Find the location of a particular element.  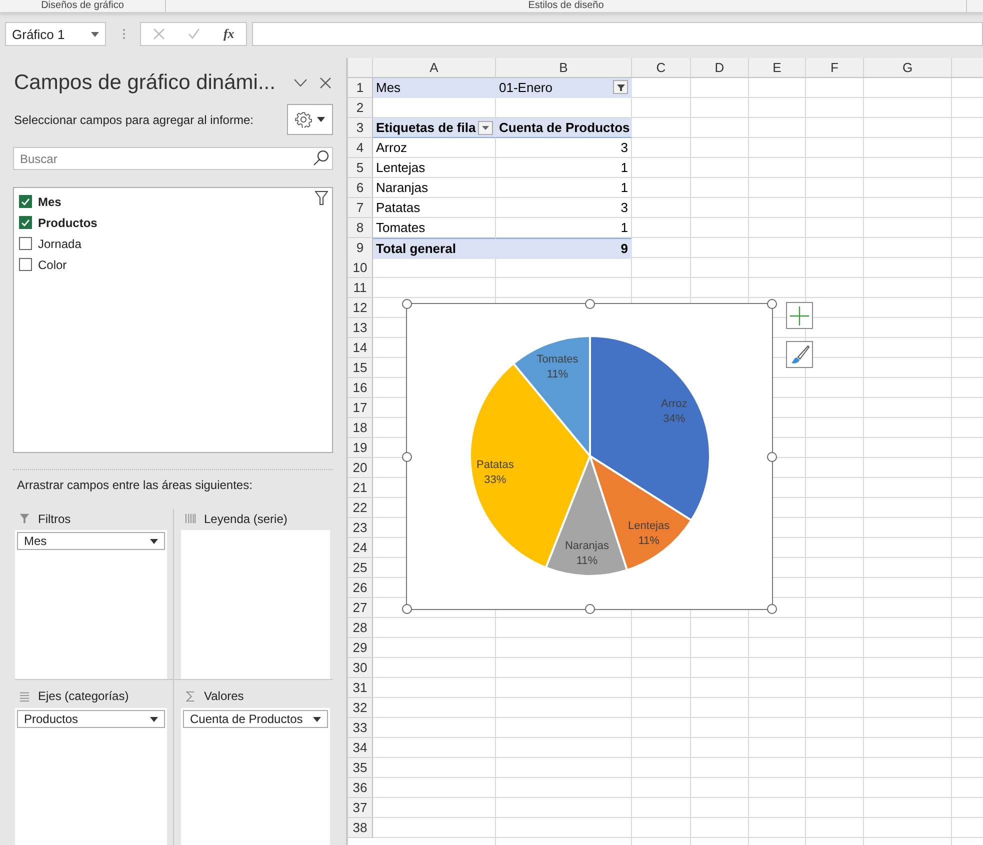

row-header: 1 is located at coordinates (360, 88).